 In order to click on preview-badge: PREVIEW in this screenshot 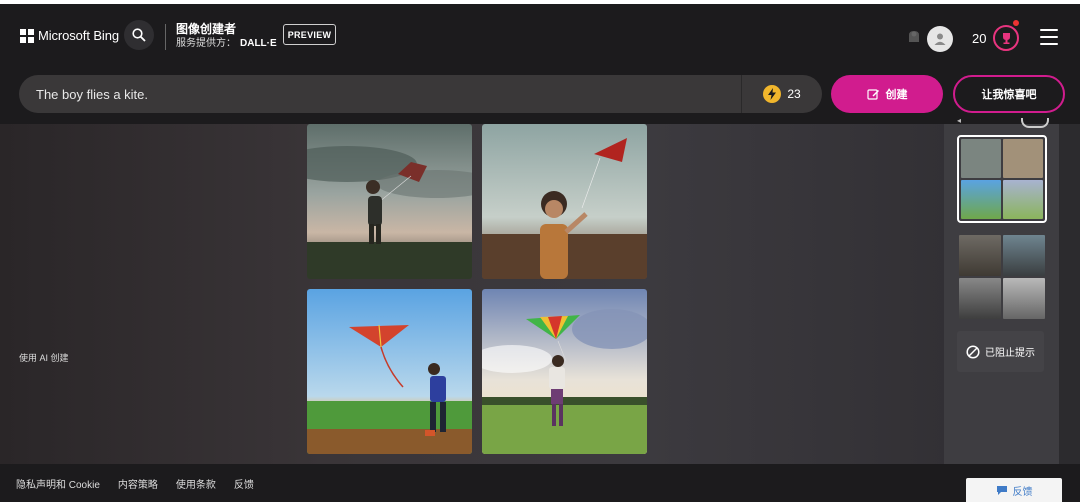, I will do `click(309, 34)`.